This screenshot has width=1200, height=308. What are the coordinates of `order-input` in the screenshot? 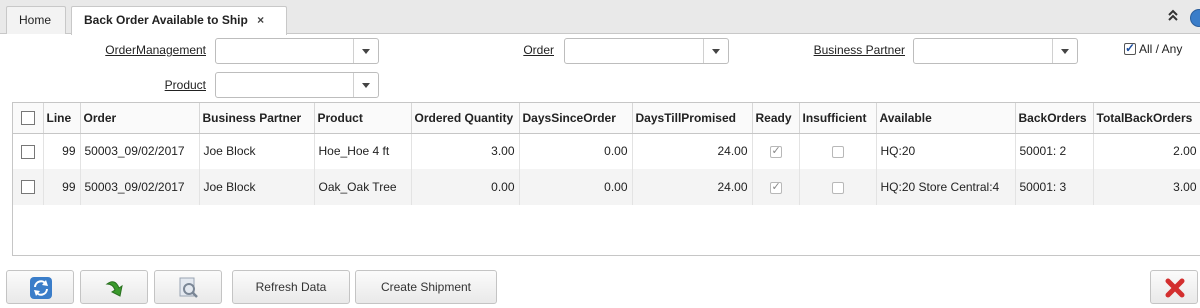 It's located at (634, 51).